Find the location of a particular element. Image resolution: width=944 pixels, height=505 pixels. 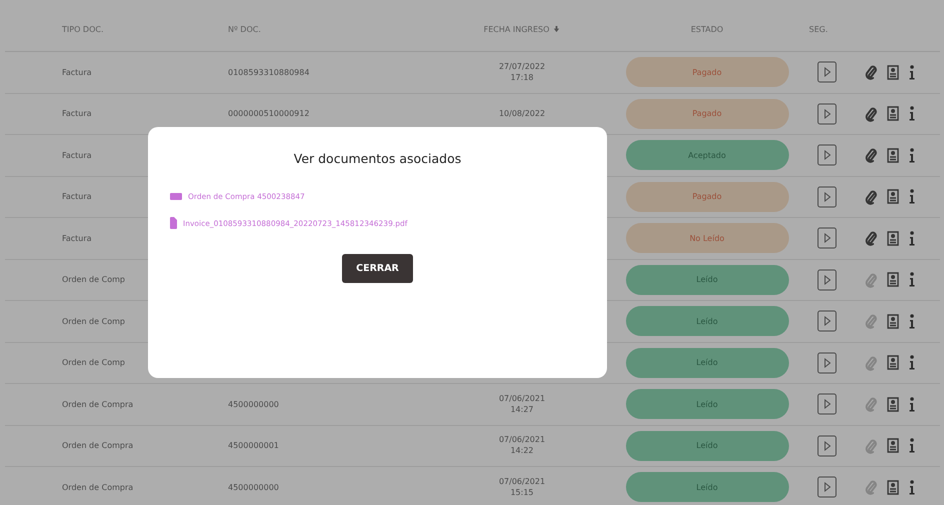

table-cell: 0108593310880984 is located at coordinates (269, 72).